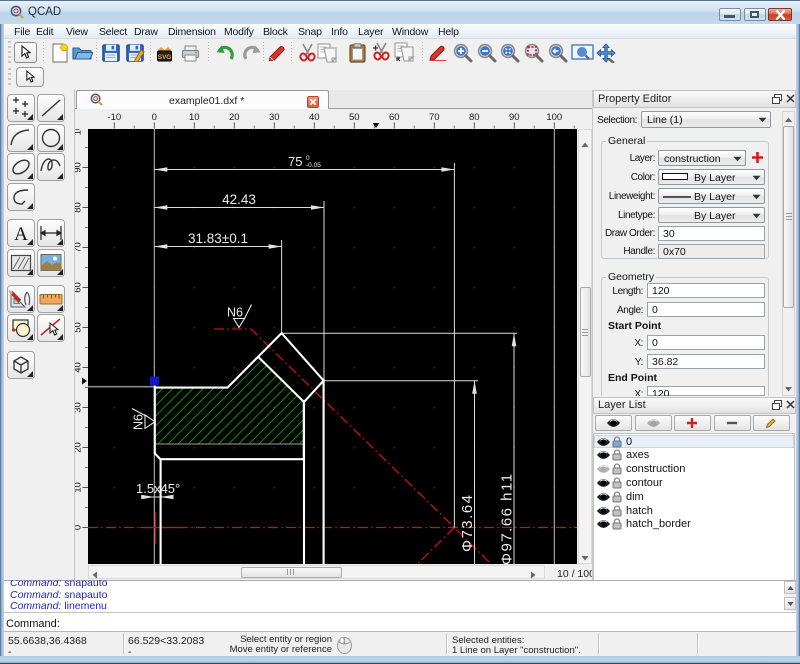 Image resolution: width=800 pixels, height=664 pixels. What do you see at coordinates (239, 199) in the screenshot?
I see `svg-text: 42.43` at bounding box center [239, 199].